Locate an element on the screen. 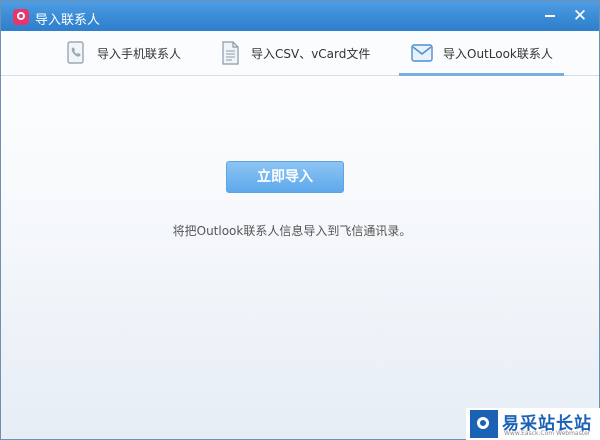  selected-tab-indicator is located at coordinates (481, 74).